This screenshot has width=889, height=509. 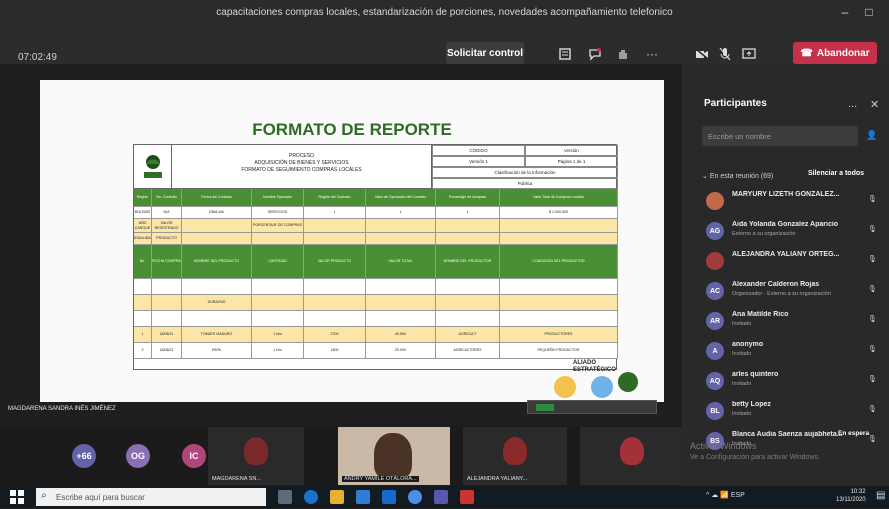 I want to click on form-cell: NOMBRE DEL PRODUCTOR, so click(x=468, y=262).